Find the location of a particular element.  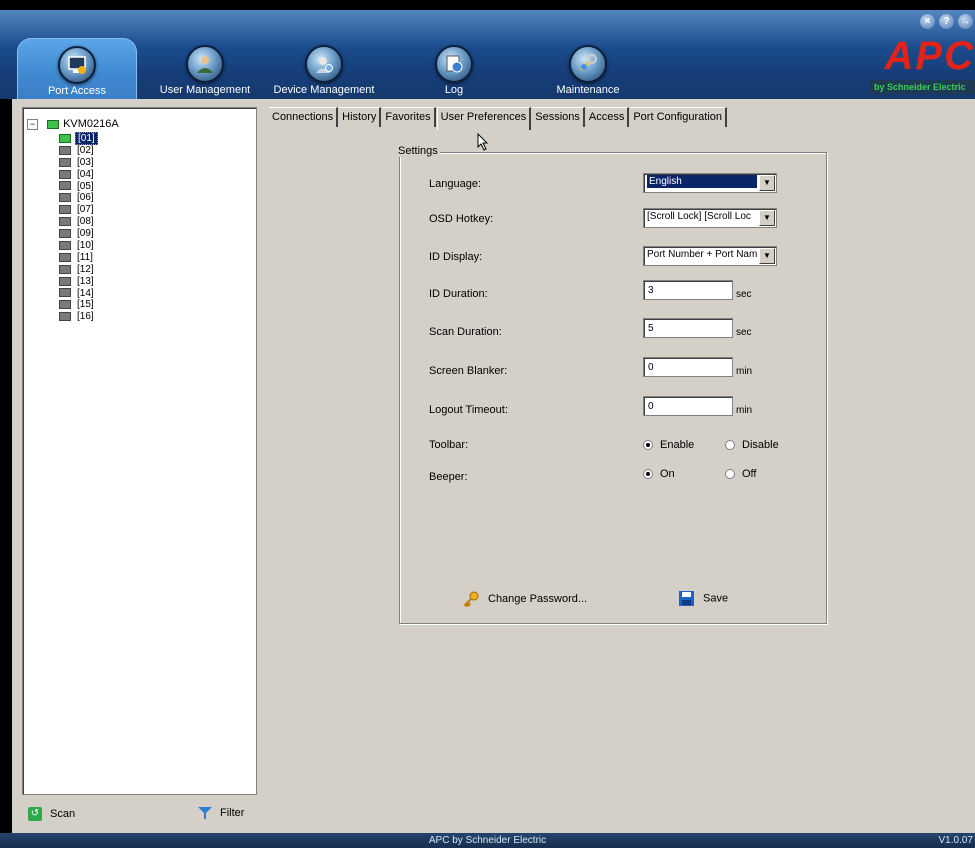

tree-item-port: [02] is located at coordinates (78, 151).